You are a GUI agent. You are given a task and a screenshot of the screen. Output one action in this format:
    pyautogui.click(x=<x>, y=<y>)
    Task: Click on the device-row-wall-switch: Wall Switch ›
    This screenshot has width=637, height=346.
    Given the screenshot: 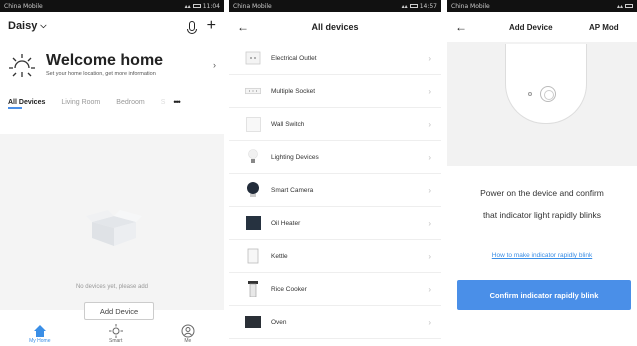 What is the action you would take?
    pyautogui.click(x=335, y=124)
    